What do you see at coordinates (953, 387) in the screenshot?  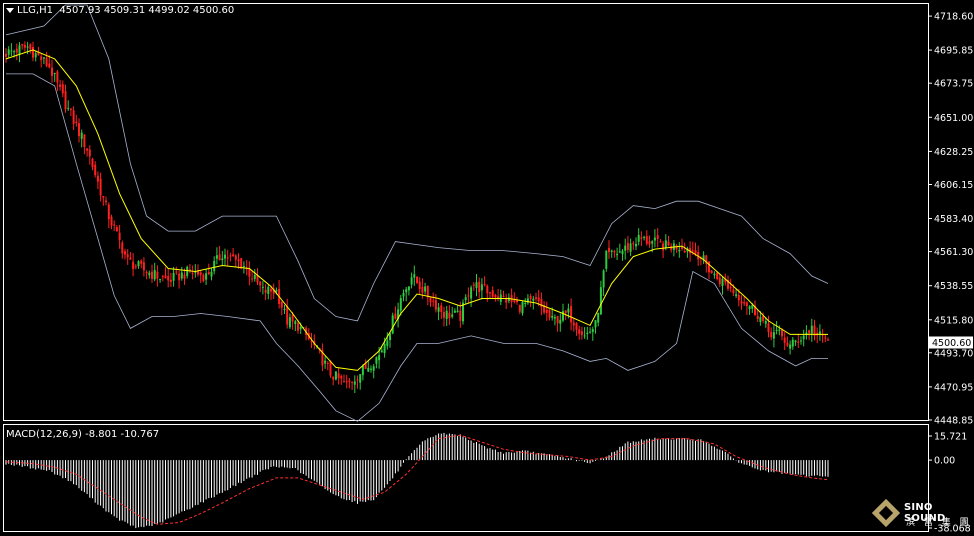 I see `price-tick-label: 4470.95` at bounding box center [953, 387].